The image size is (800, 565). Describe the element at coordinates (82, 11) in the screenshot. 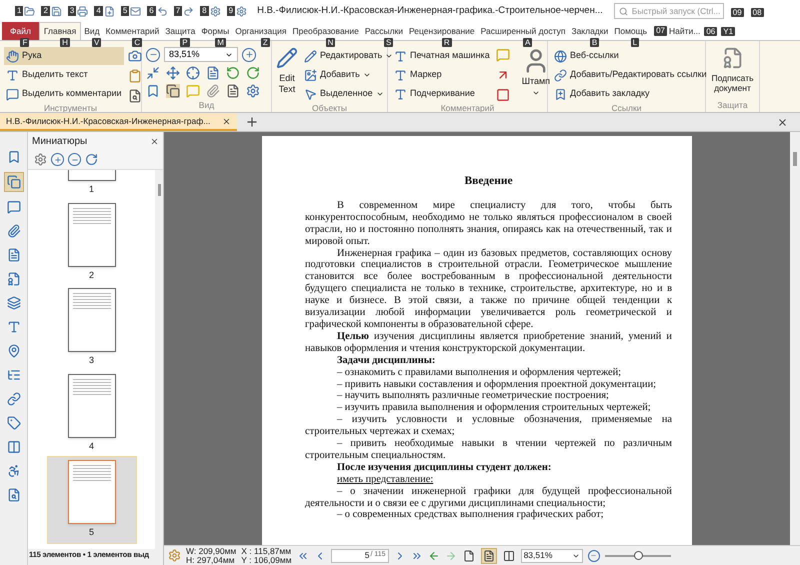

I see `printer-icon` at that location.